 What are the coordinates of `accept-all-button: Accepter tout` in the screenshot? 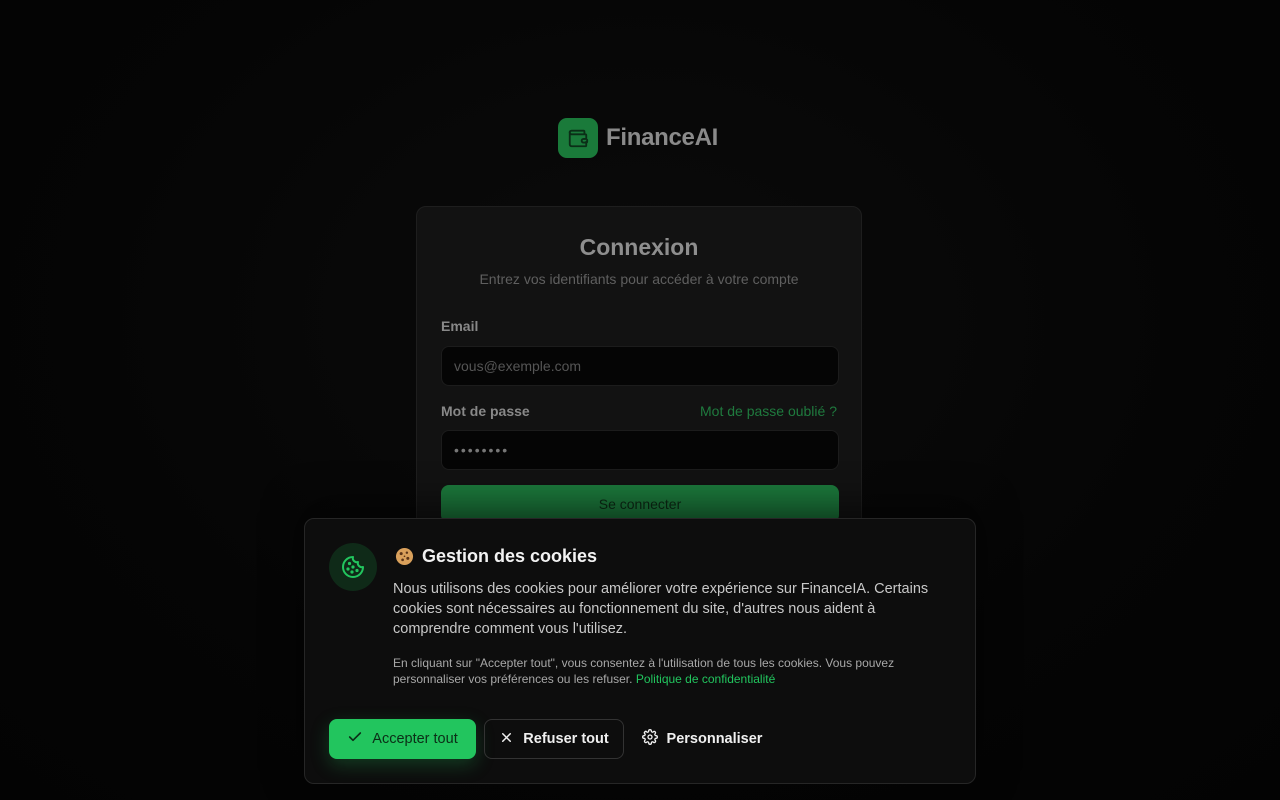 It's located at (402, 739).